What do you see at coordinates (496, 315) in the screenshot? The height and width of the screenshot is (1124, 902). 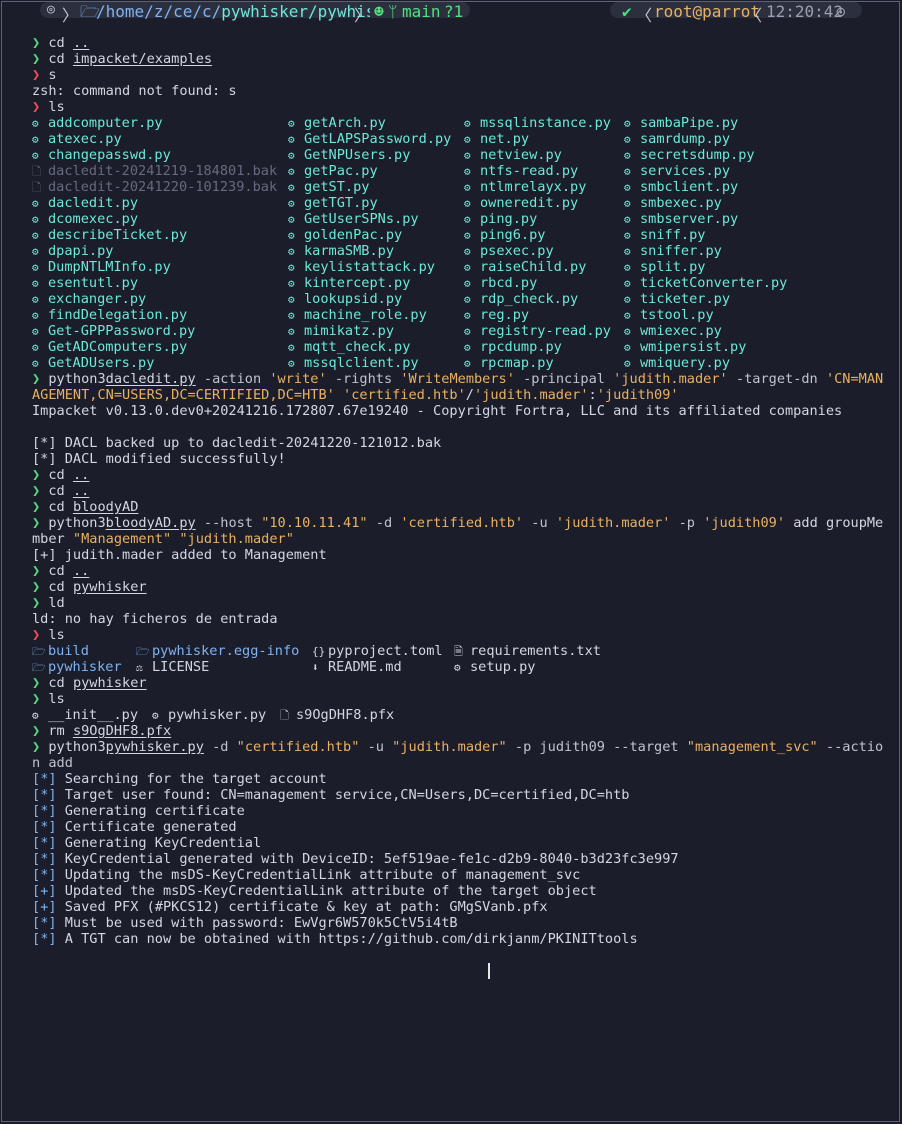 I see `file-entry: ⚙ reg.py` at bounding box center [496, 315].